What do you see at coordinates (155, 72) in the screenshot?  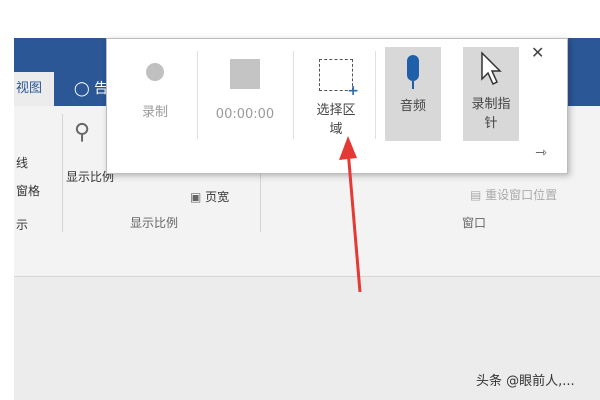 I see `record-icon` at bounding box center [155, 72].